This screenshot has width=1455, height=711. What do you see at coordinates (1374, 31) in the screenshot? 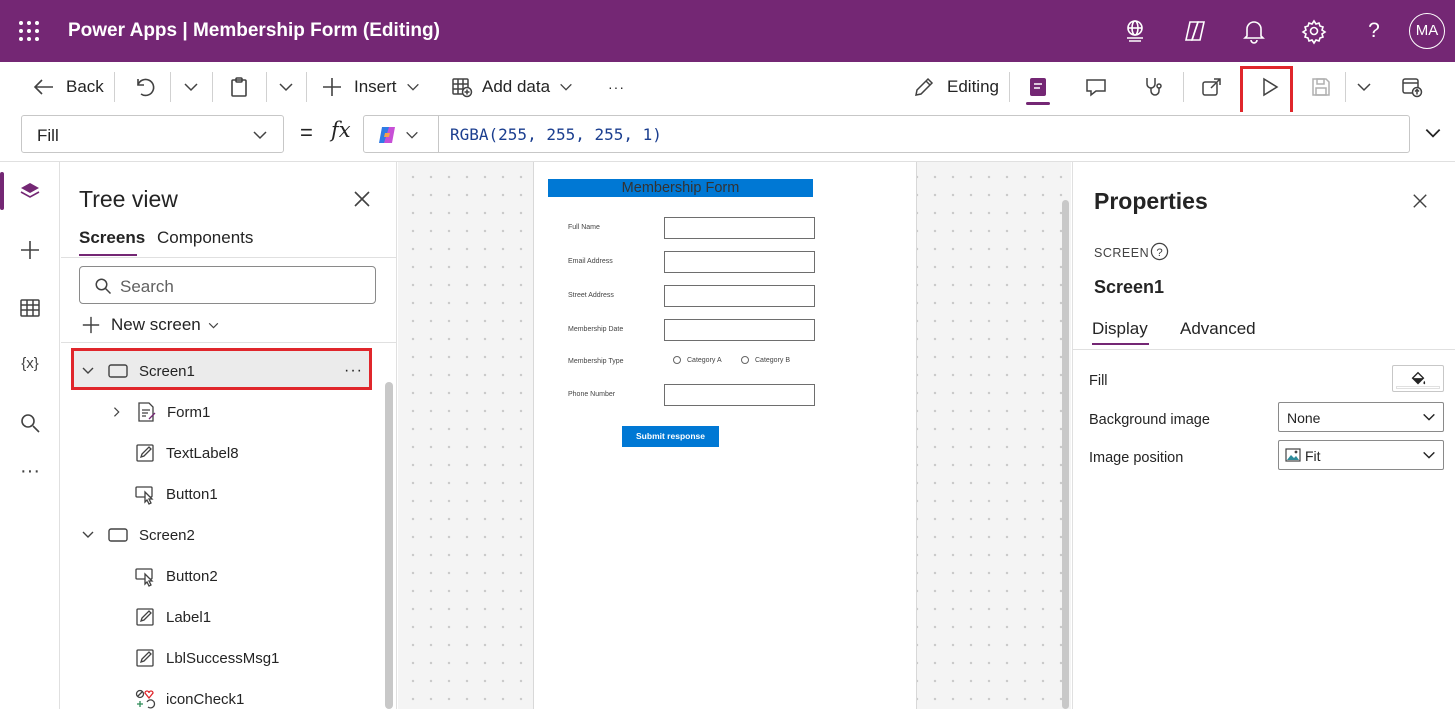
I see `help-icon: ?` at bounding box center [1374, 31].